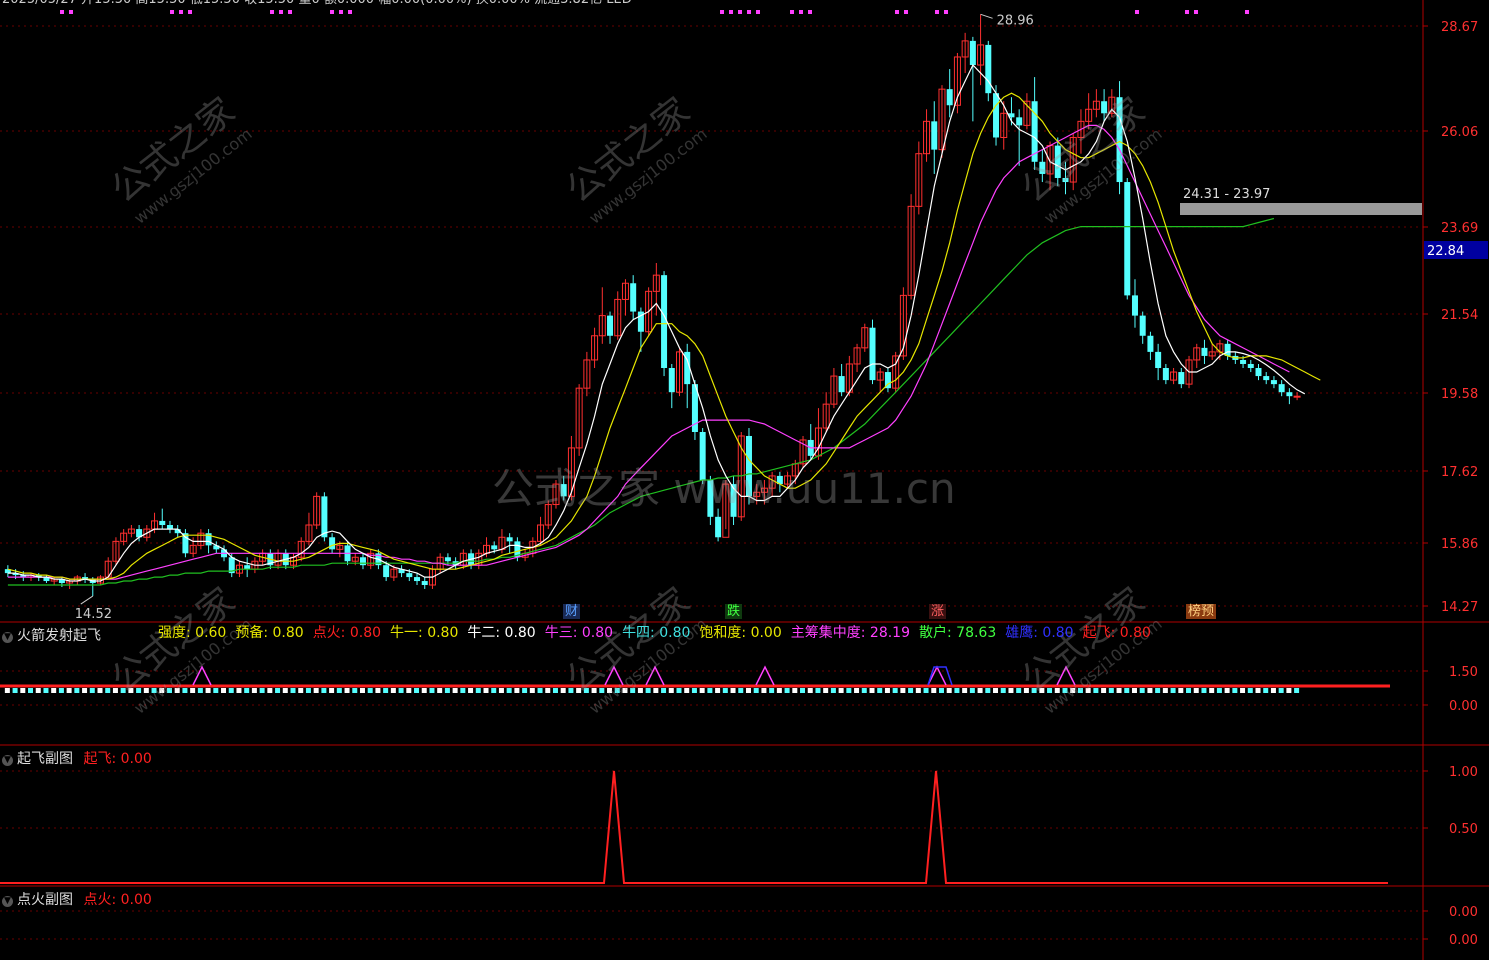 The width and height of the screenshot is (1489, 960). I want to click on price-tick-label: 21.54, so click(1459, 315).